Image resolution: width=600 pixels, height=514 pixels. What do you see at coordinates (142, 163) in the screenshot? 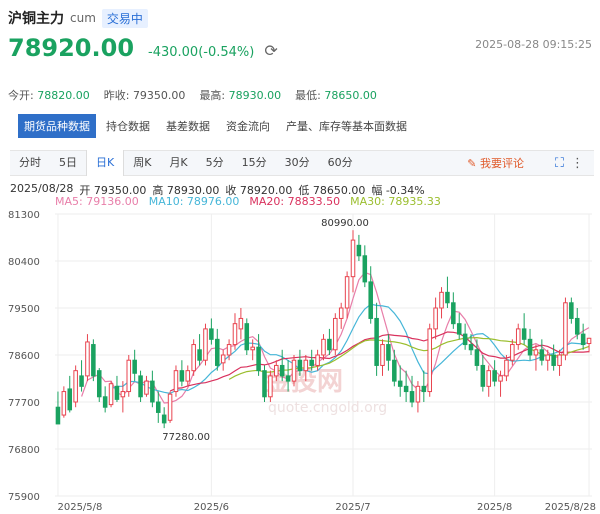
I see `tab-weekly-k: 周K` at bounding box center [142, 163].